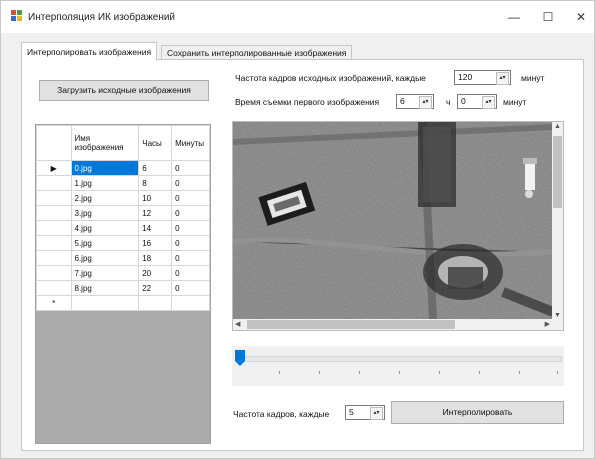 The width and height of the screenshot is (595, 459). Describe the element at coordinates (581, 17) in the screenshot. I see `close-button: ✕` at that location.